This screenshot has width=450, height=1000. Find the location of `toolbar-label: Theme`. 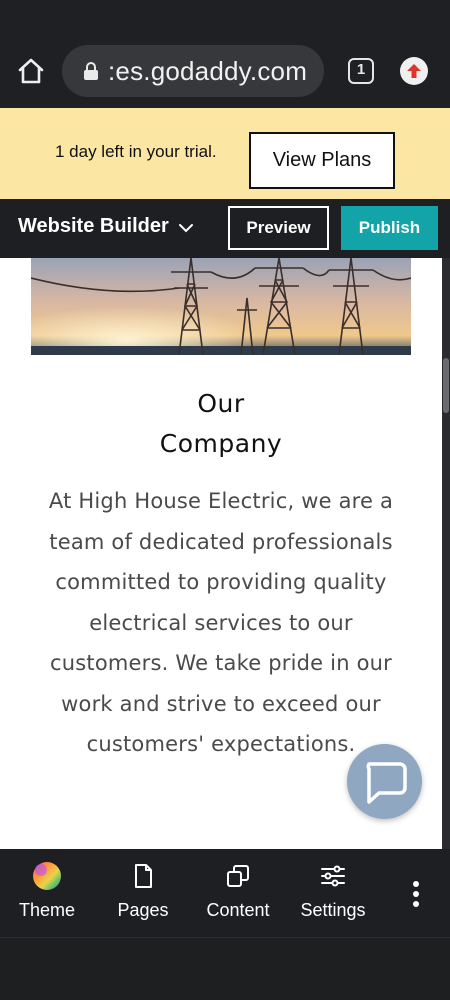

toolbar-label: Theme is located at coordinates (47, 910).